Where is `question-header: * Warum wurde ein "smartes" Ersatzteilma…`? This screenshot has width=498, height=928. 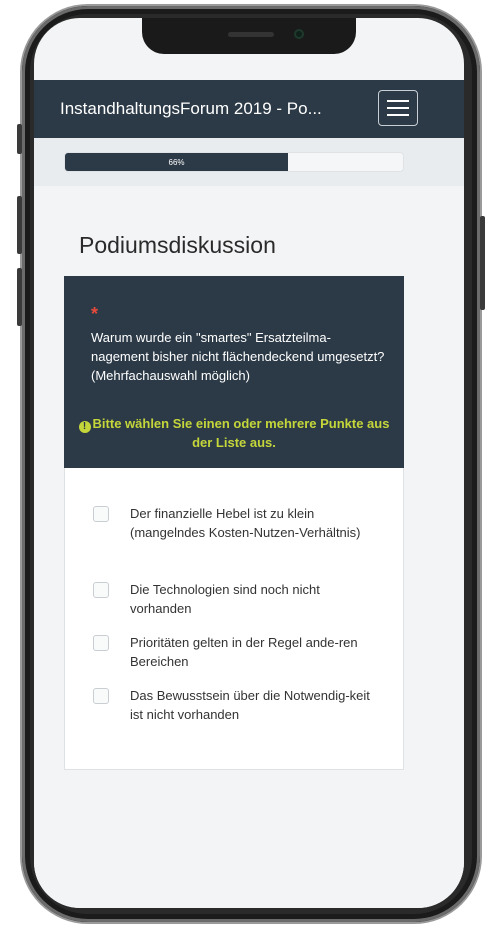
question-header: * Warum wurde ein "smartes" Ersatzteilma… is located at coordinates (234, 372).